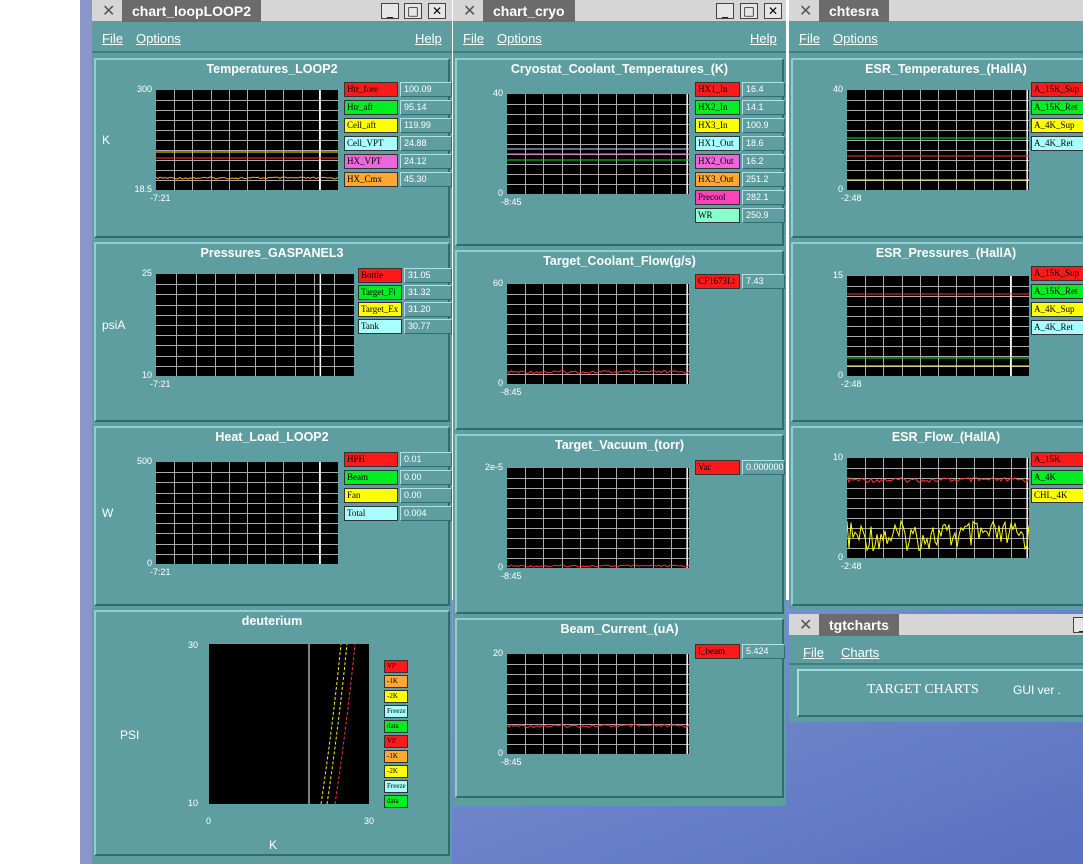  I want to click on chart-panel: ESR_Flow_(HallA) 10 0 -2:48 A_15K A_4K CHL_4K, so click(937, 516).